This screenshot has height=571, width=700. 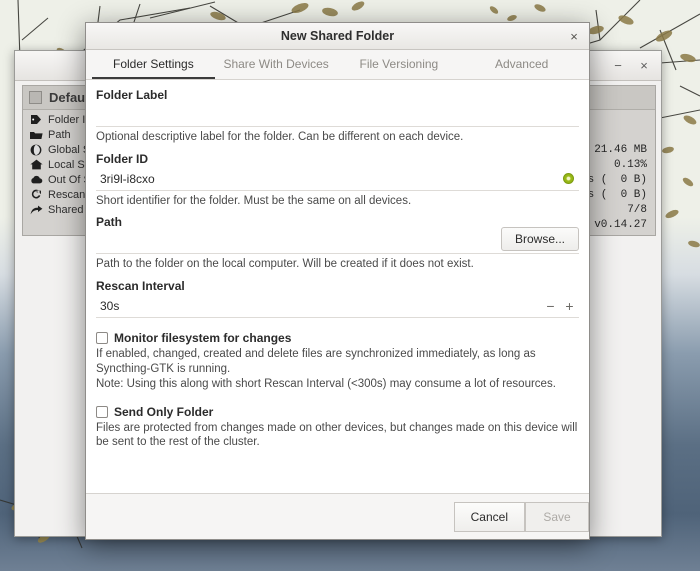 I want to click on folder-detail-value: 7/8, so click(x=637, y=209).